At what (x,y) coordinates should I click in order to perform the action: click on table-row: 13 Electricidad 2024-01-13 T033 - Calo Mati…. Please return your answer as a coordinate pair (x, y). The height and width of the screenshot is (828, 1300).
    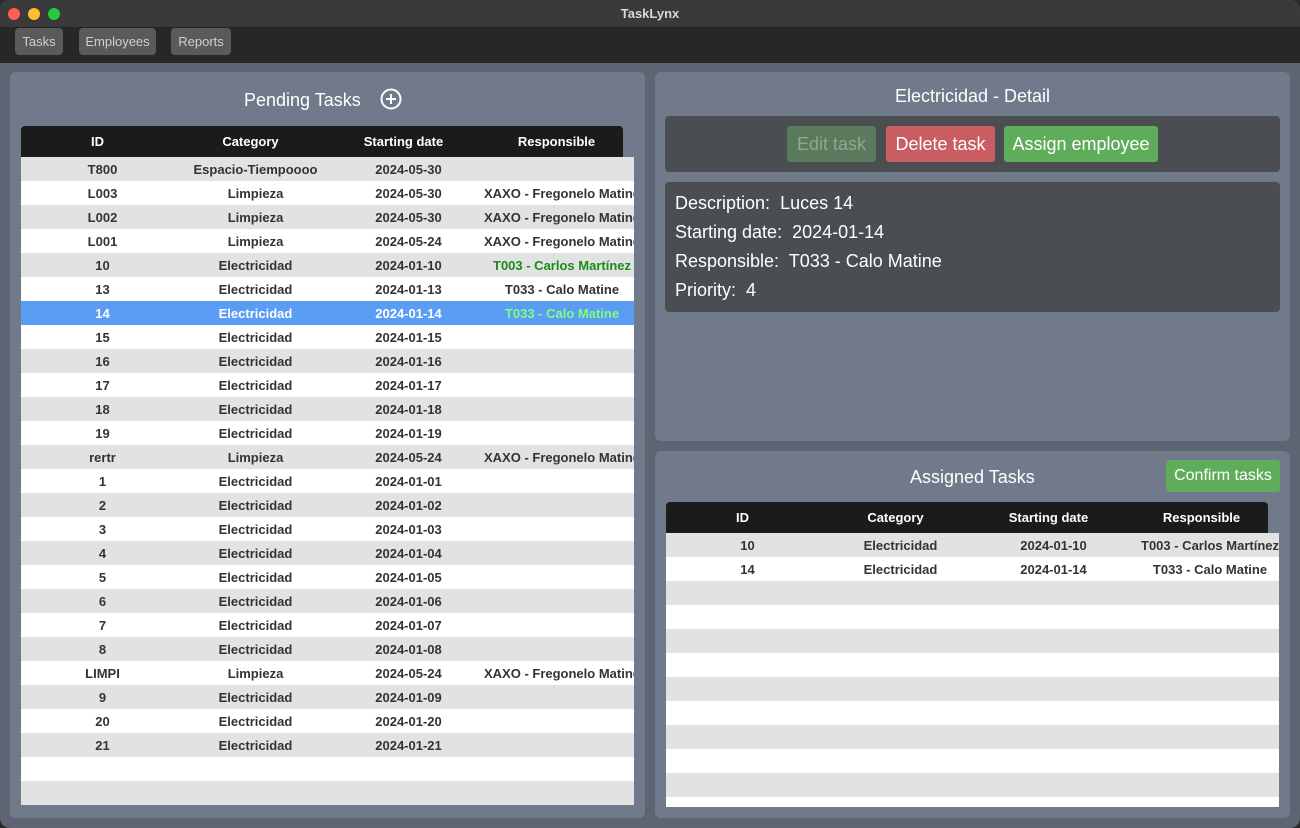
    Looking at the image, I should click on (327, 289).